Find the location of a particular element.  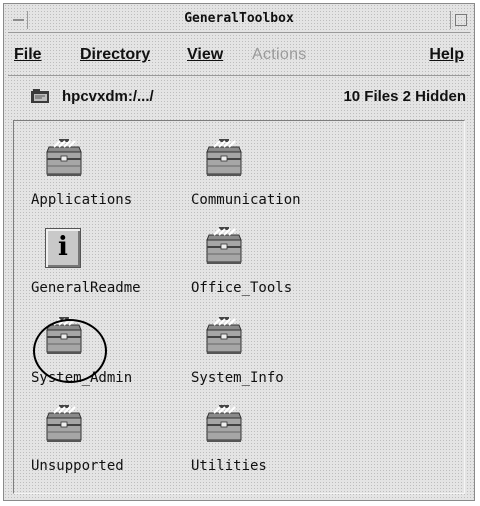

menu-actions-label: Actions is located at coordinates (279, 54).